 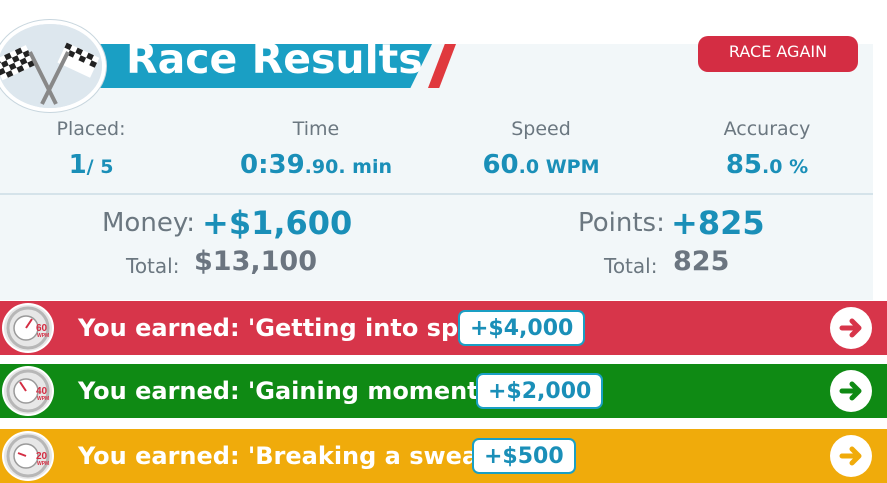 What do you see at coordinates (91, 129) in the screenshot?
I see `stat-label: Placed:` at bounding box center [91, 129].